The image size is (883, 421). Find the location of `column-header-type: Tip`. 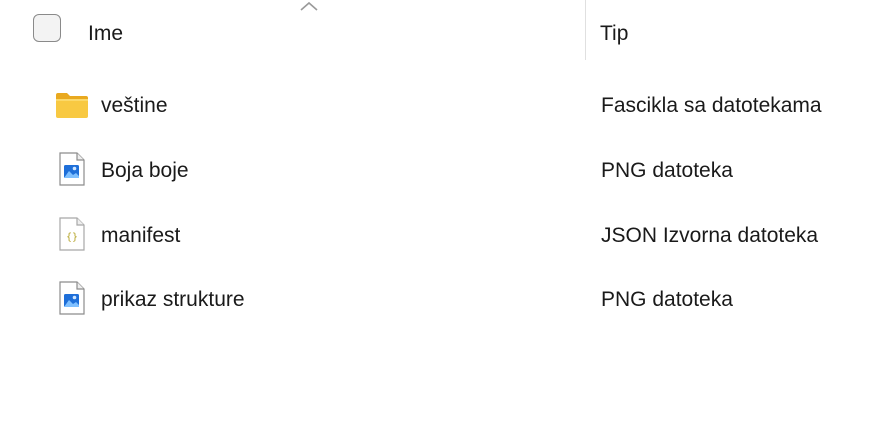

column-header-type: Tip is located at coordinates (614, 34).